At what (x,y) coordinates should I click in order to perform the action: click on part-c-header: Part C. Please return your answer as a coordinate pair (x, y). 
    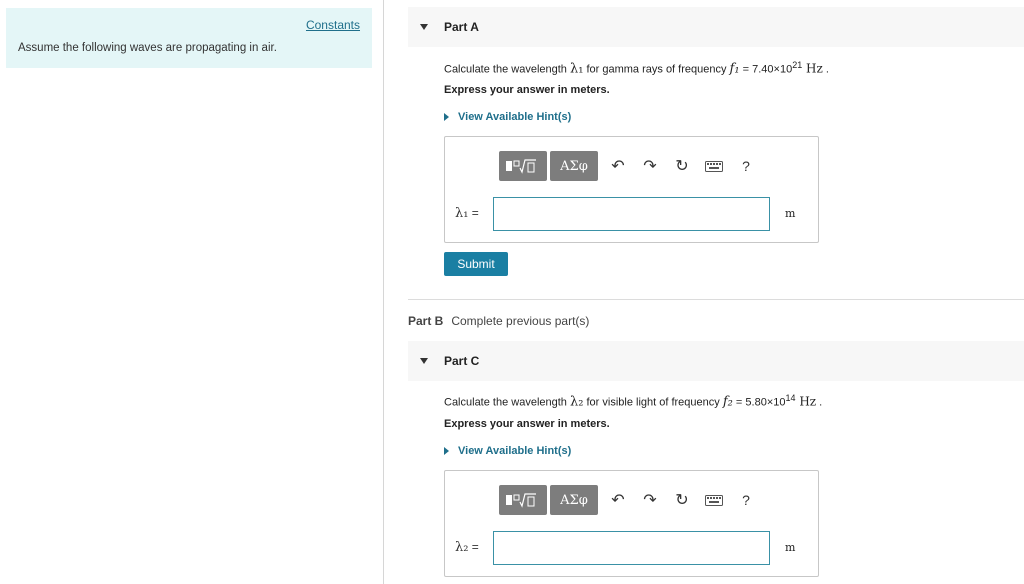
    Looking at the image, I should click on (716, 361).